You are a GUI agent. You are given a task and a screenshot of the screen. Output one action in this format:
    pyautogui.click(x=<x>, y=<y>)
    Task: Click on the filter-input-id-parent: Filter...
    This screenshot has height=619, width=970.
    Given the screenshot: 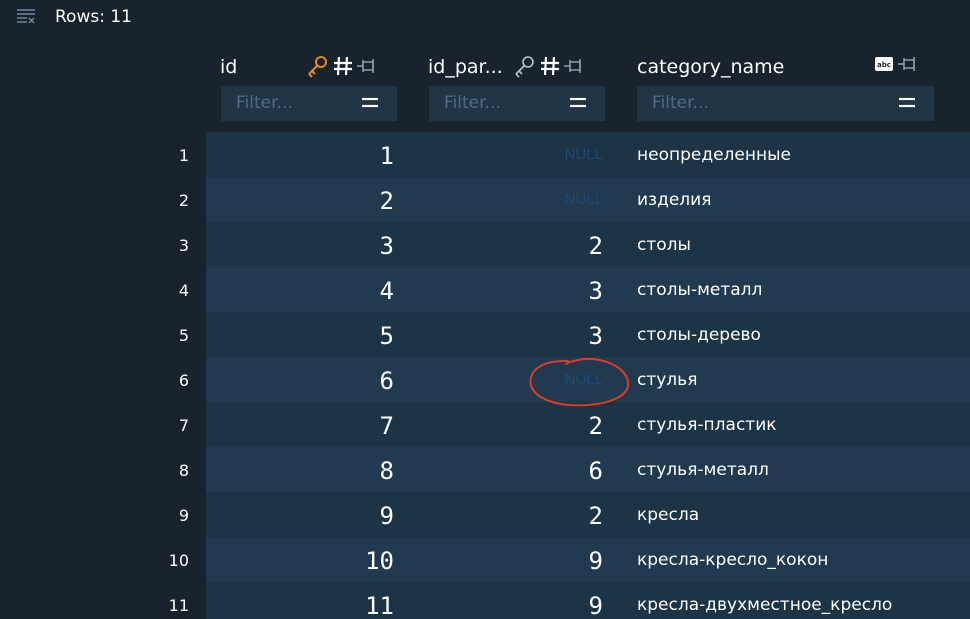 What is the action you would take?
    pyautogui.click(x=517, y=103)
    